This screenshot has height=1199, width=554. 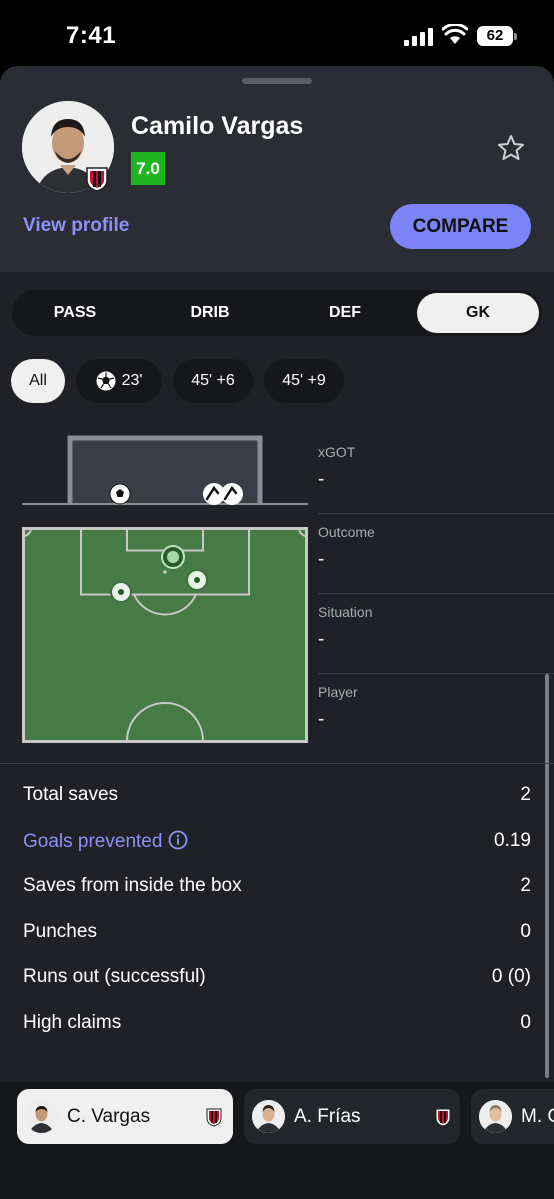 I want to click on player-card-vargas: C. Vargas, so click(x=125, y=1116).